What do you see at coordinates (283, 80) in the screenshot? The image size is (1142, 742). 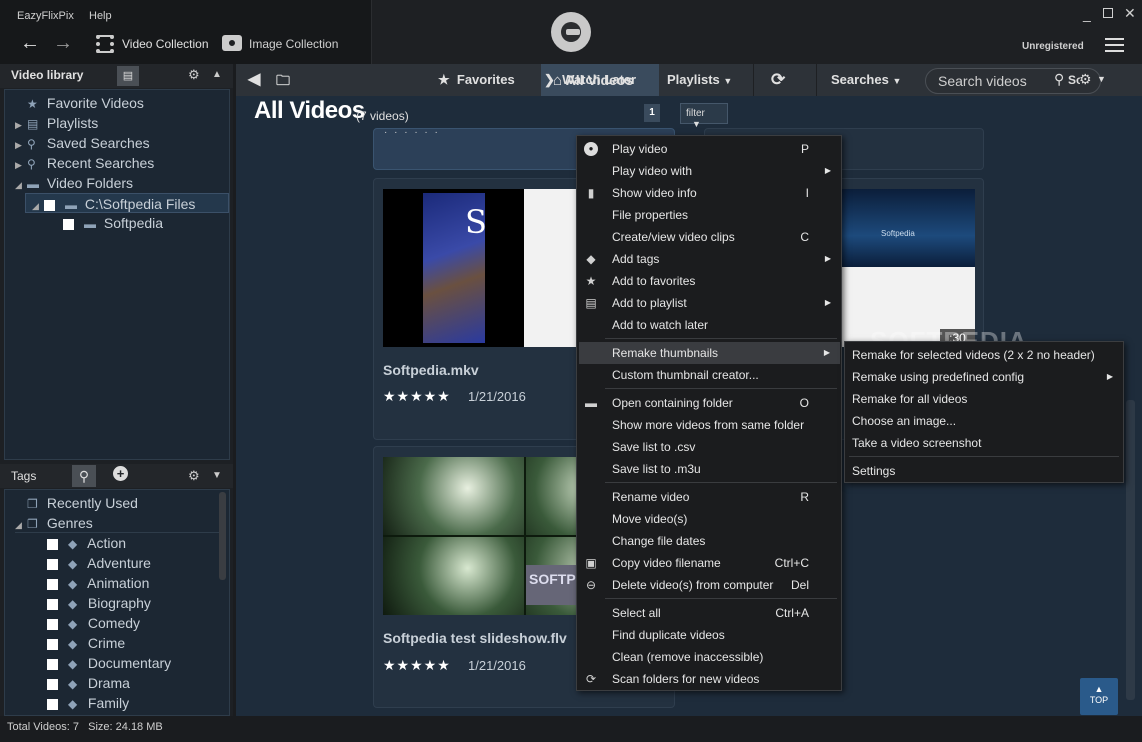 I see `folder-nav-icon: 🗀` at bounding box center [283, 80].